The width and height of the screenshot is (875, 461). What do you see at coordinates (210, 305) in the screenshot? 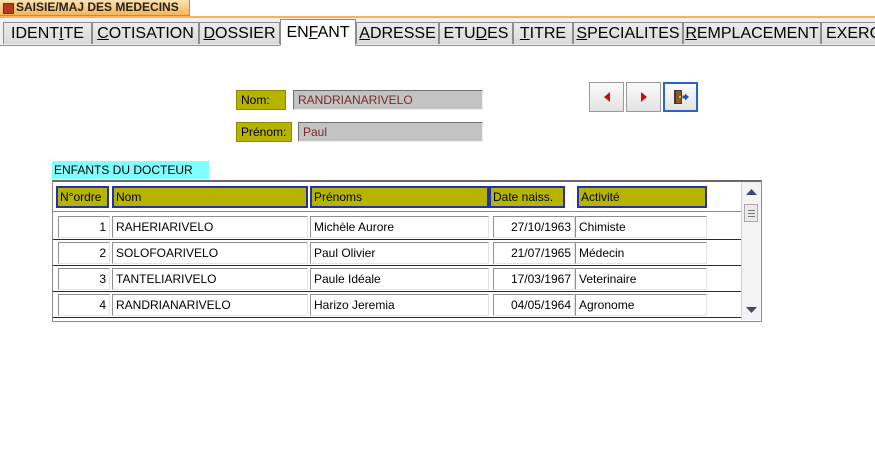
I see `cell-nom: RANDRIANARIVELO` at bounding box center [210, 305].